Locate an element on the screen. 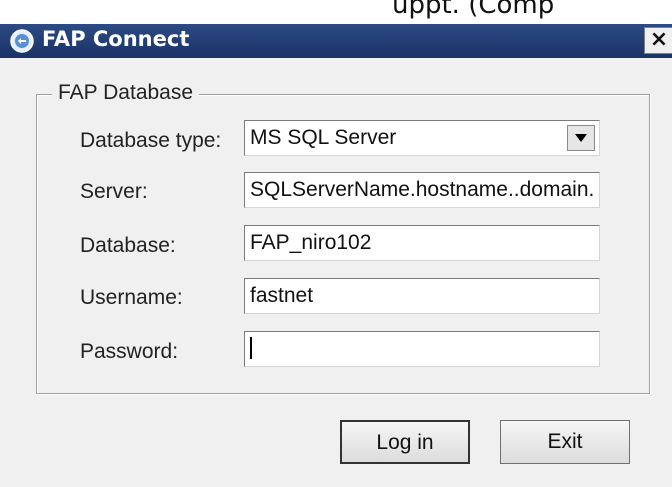 The image size is (672, 487). database-type-value: MS SQL Server is located at coordinates (323, 137).